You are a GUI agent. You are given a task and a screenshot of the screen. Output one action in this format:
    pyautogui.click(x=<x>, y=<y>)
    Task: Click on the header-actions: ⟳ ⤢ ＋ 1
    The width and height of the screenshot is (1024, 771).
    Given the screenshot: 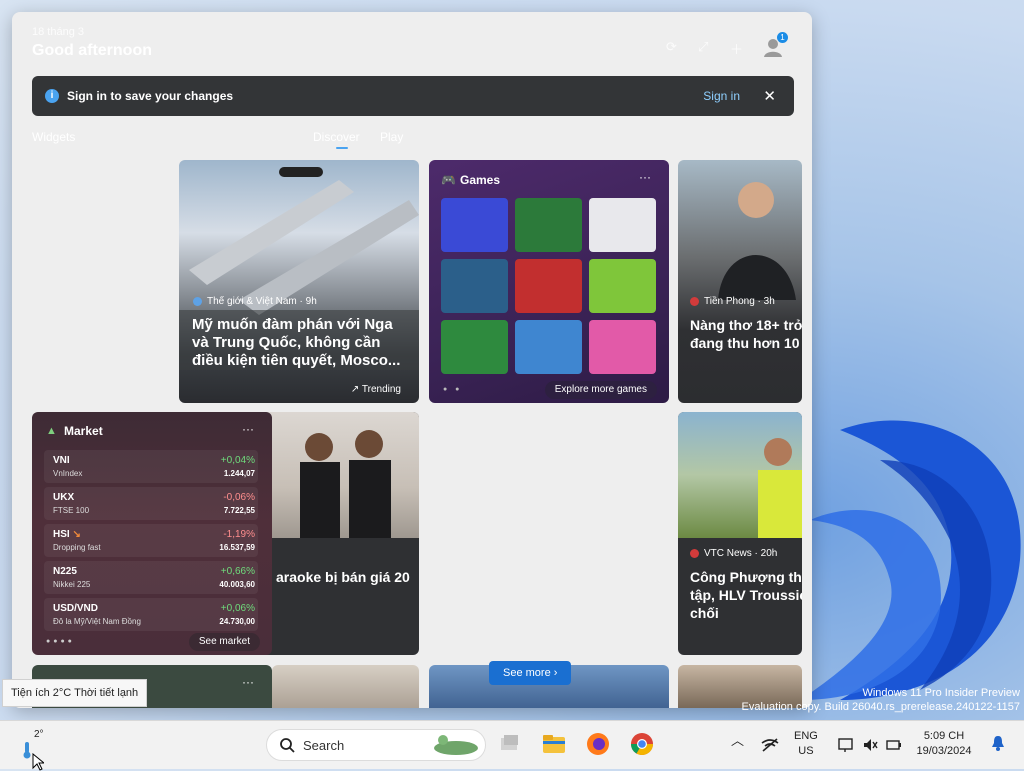 What is the action you would take?
    pyautogui.click(x=727, y=45)
    